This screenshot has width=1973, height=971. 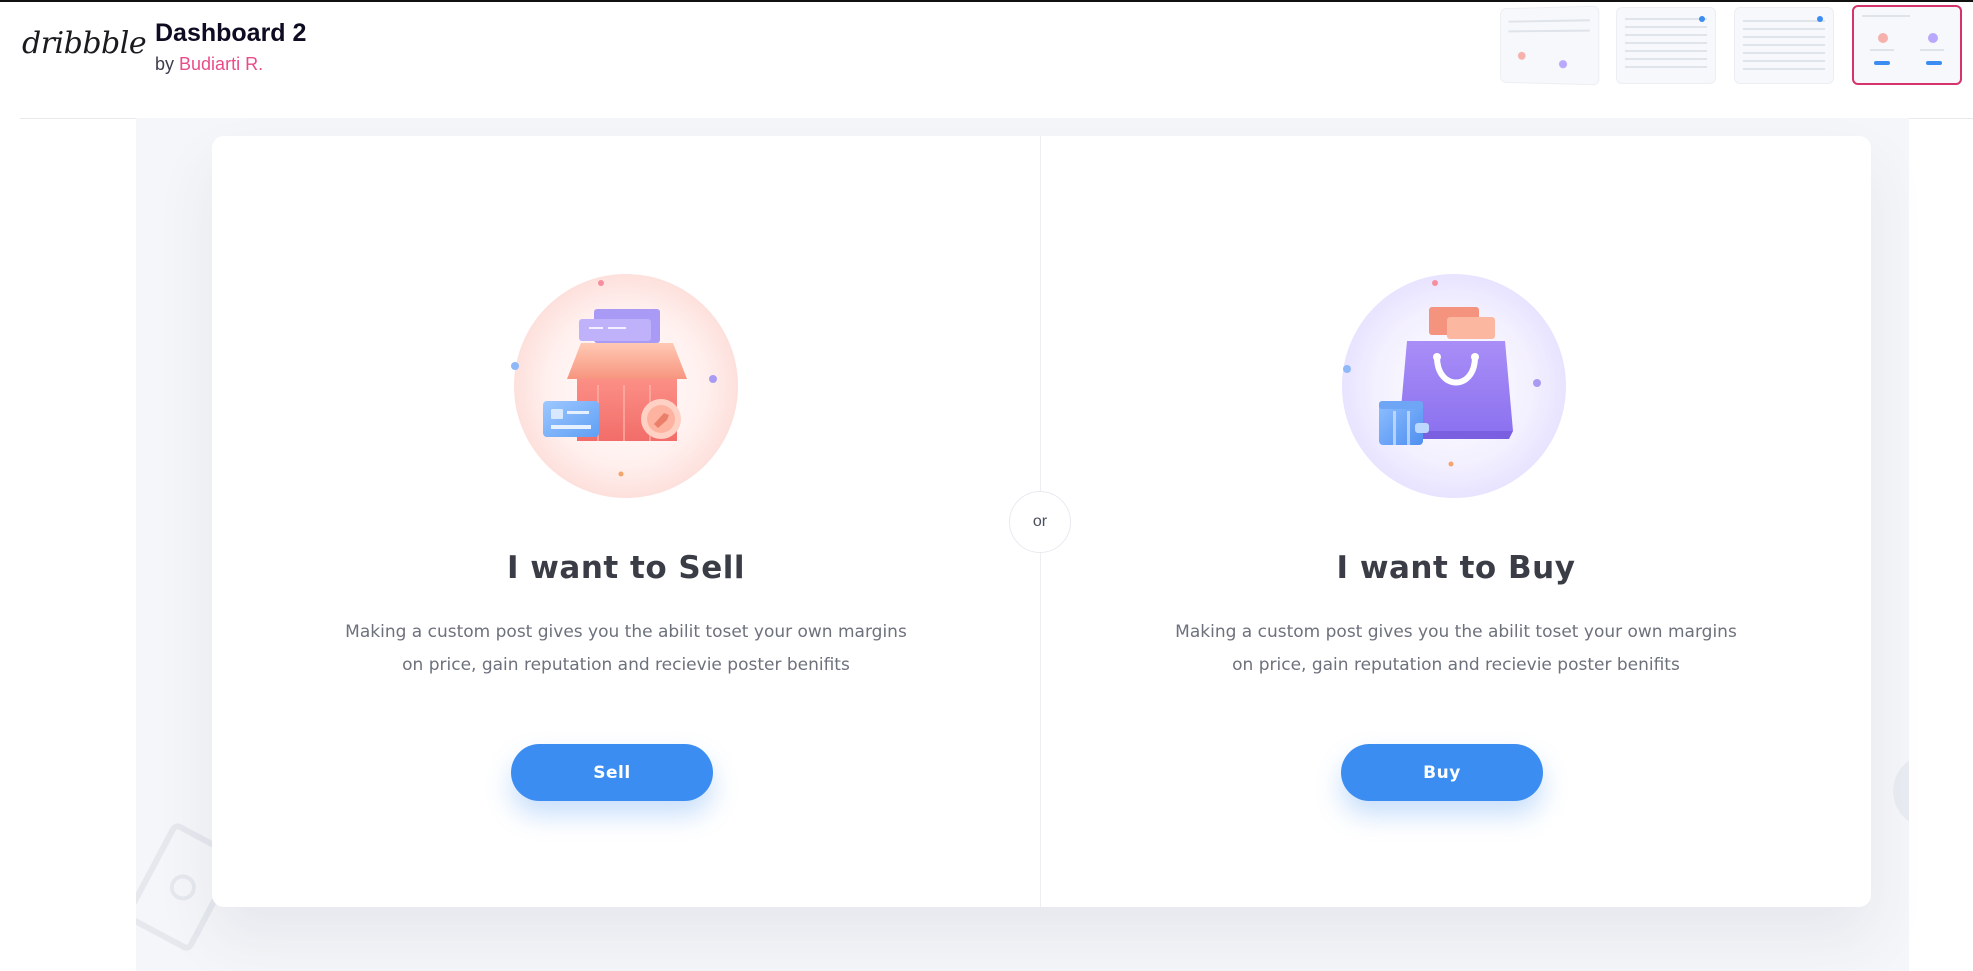 I want to click on thumbnail-4-active, so click(x=1907, y=45).